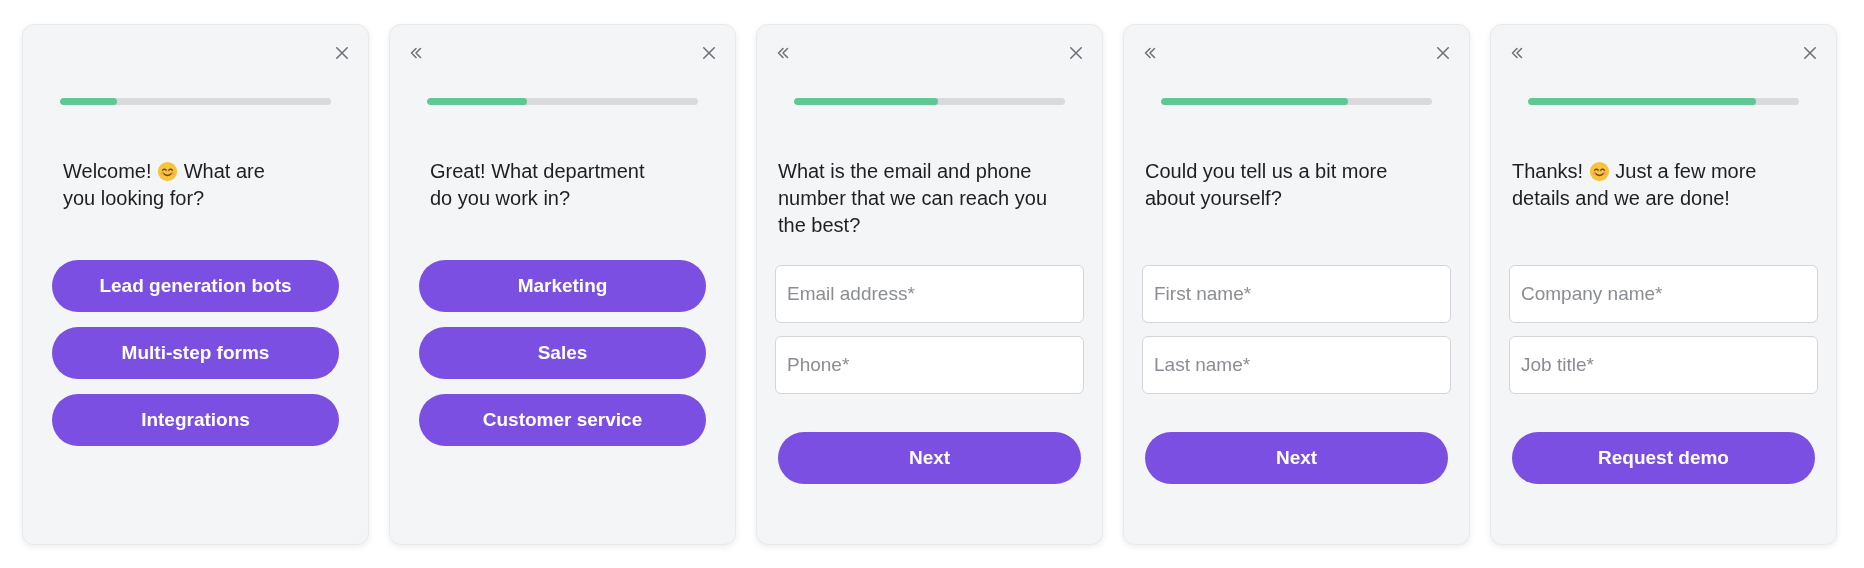 This screenshot has height=568, width=1864. What do you see at coordinates (1548, 171) in the screenshot?
I see `question-text: Thanks!` at bounding box center [1548, 171].